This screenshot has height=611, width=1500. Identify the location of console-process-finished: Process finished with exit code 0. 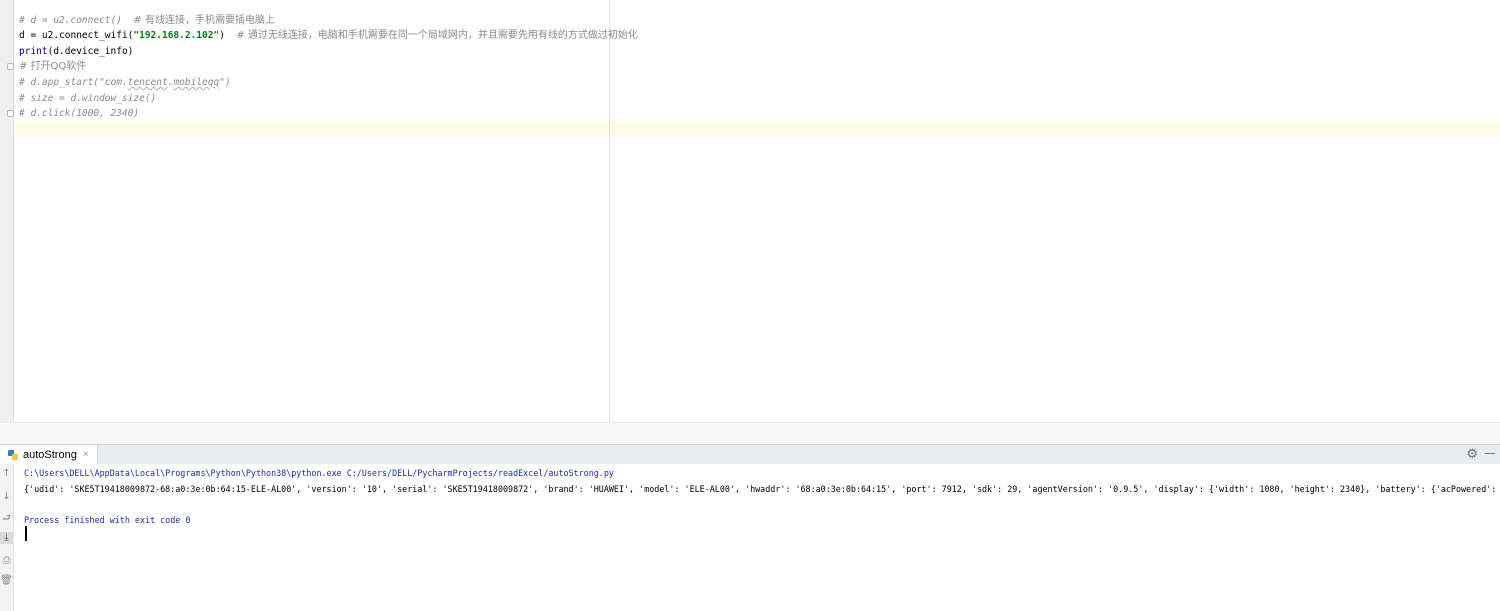
(107, 520).